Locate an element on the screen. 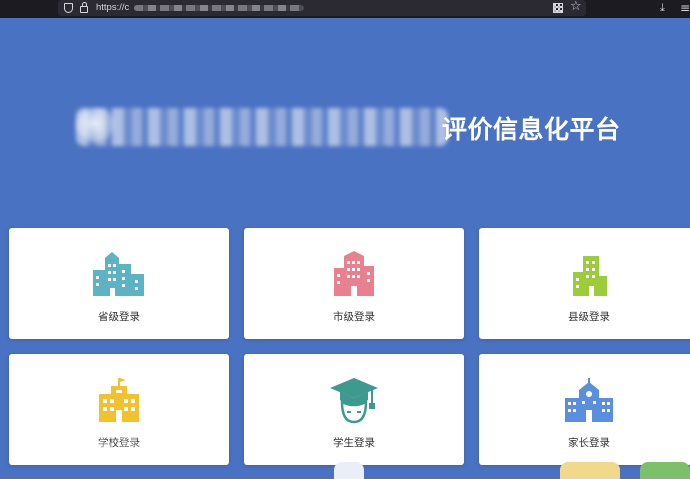 The width and height of the screenshot is (690, 479). province-login-label: 省级登录 is located at coordinates (119, 317).